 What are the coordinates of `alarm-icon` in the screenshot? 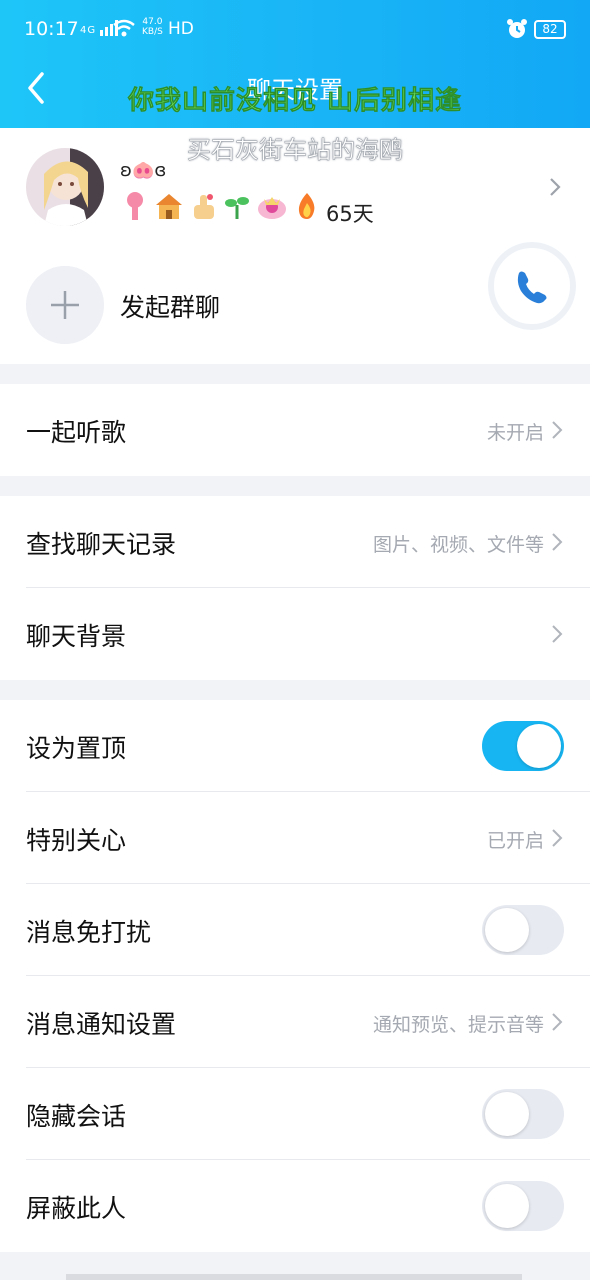 It's located at (517, 28).